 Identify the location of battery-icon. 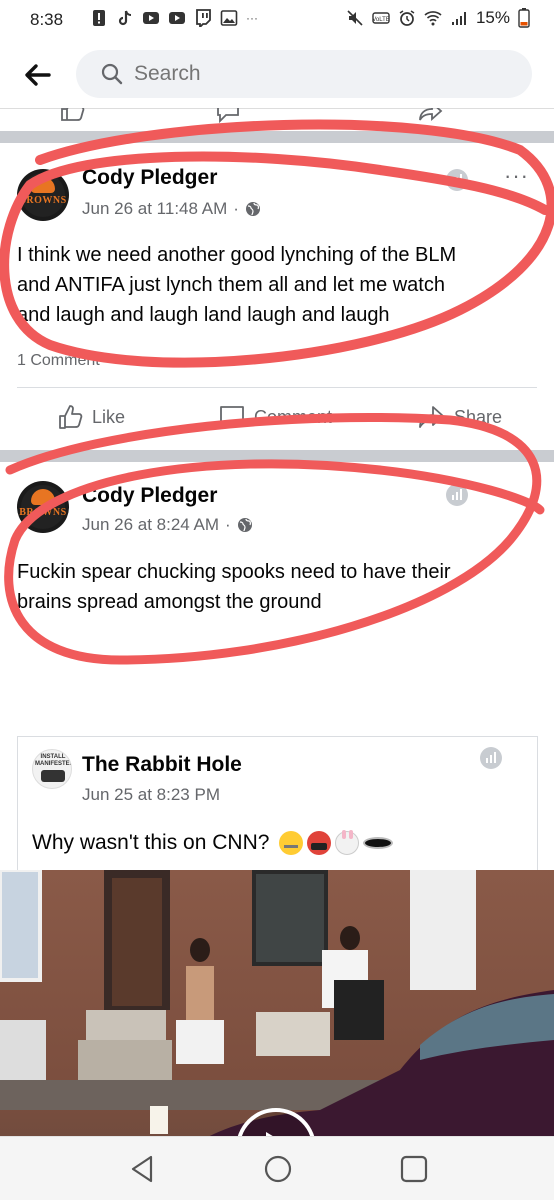
(524, 18).